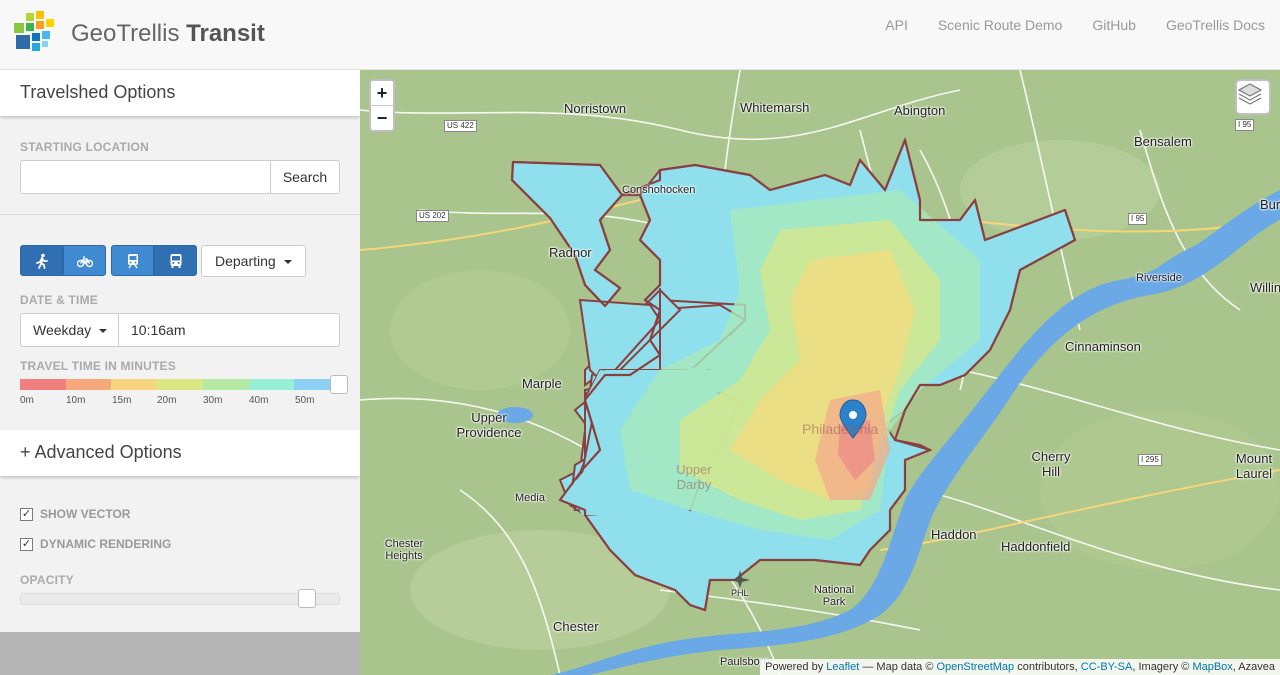 The image size is (1280, 675). Describe the element at coordinates (47, 580) in the screenshot. I see `opacity-label: OPACITY` at that location.